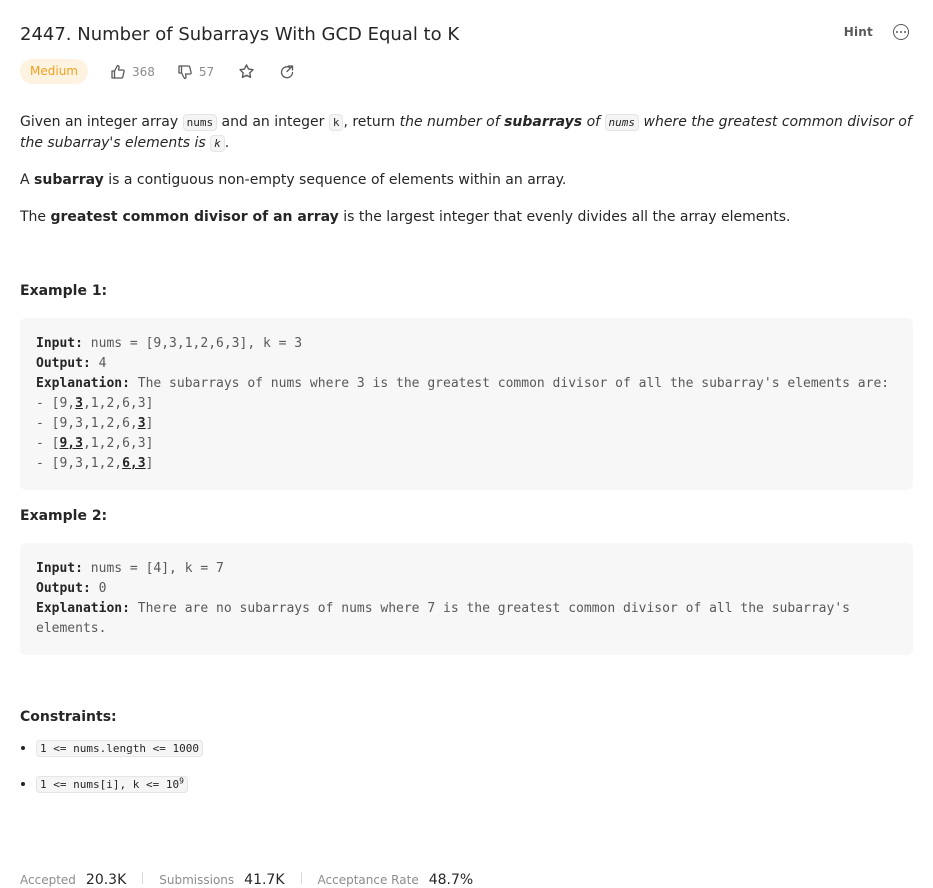 The width and height of the screenshot is (933, 888). I want to click on thumbs-down-icon, so click(185, 71).